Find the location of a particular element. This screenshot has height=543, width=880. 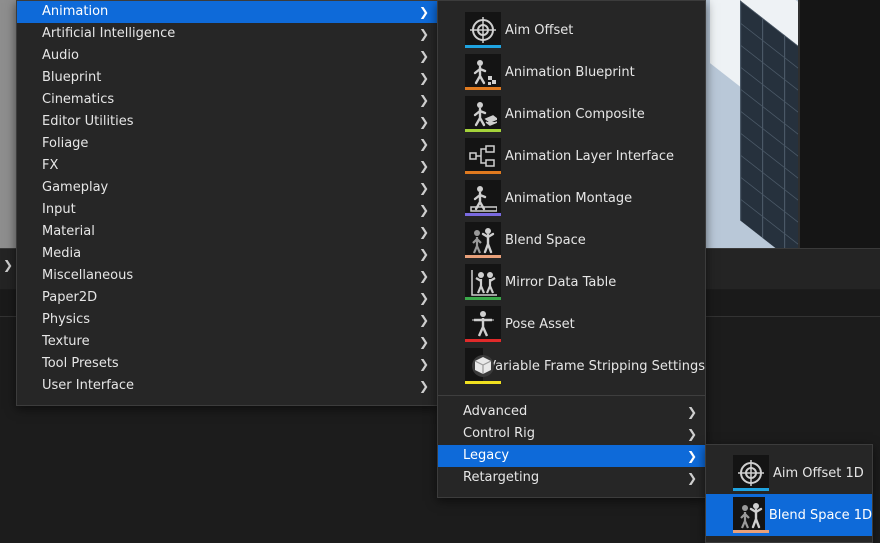

asset-item-animation-composite: Animation Composite is located at coordinates (571, 114).